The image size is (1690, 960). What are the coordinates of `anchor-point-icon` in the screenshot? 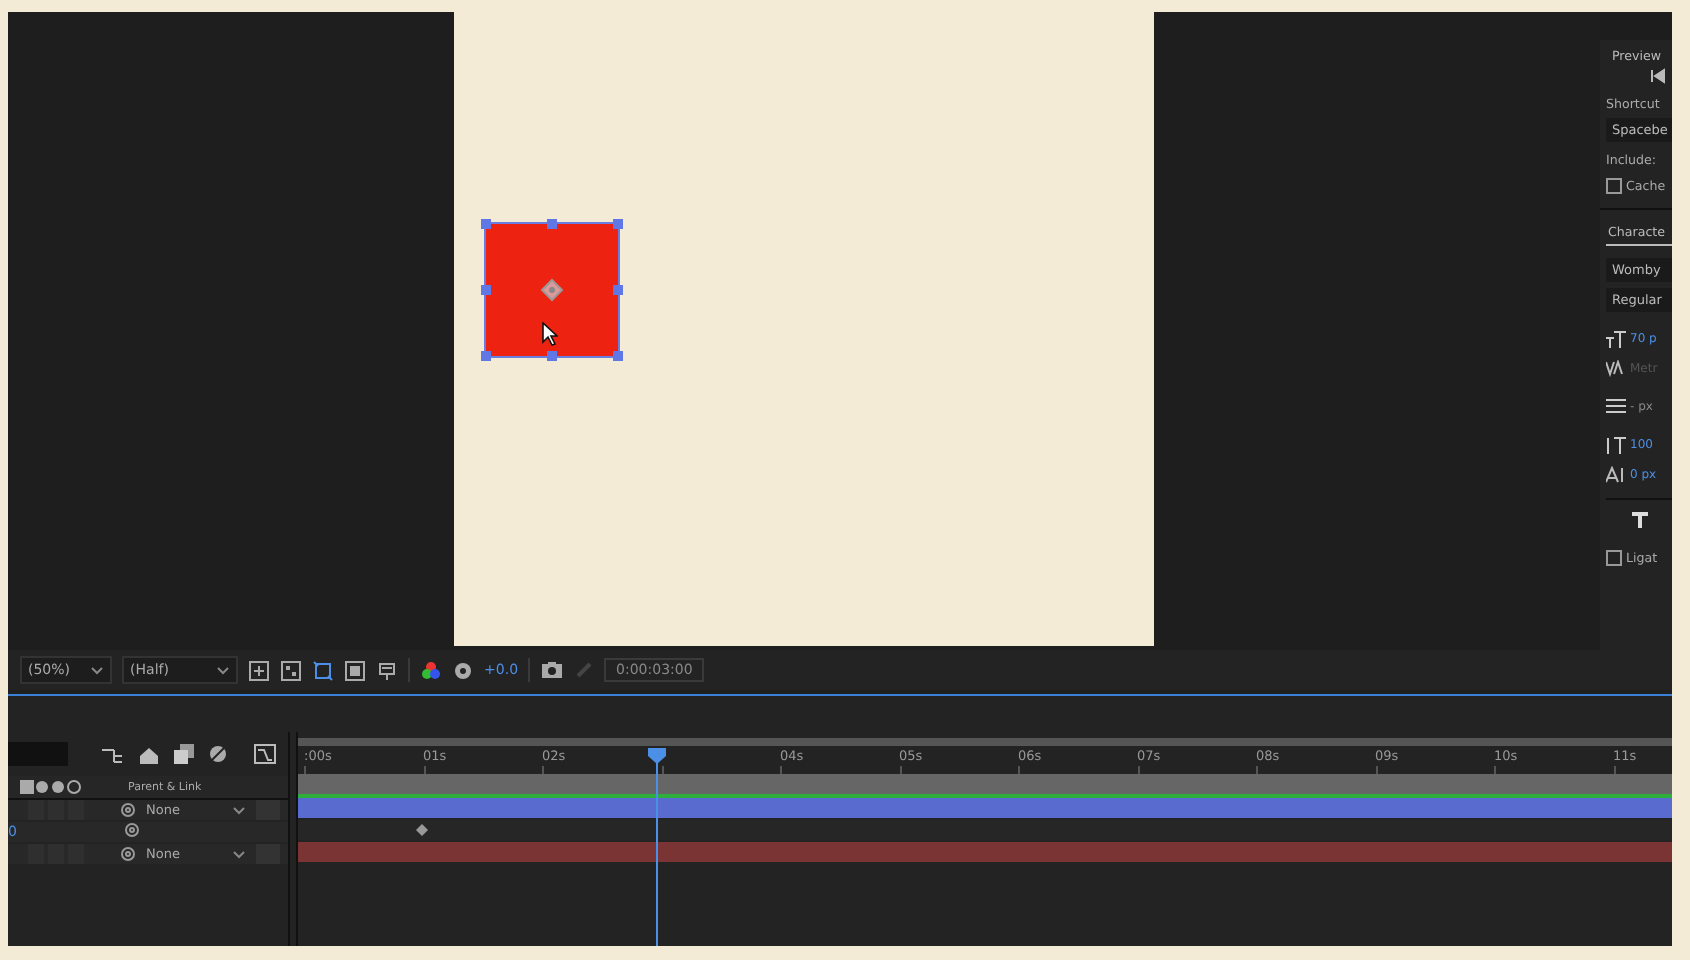 It's located at (552, 290).